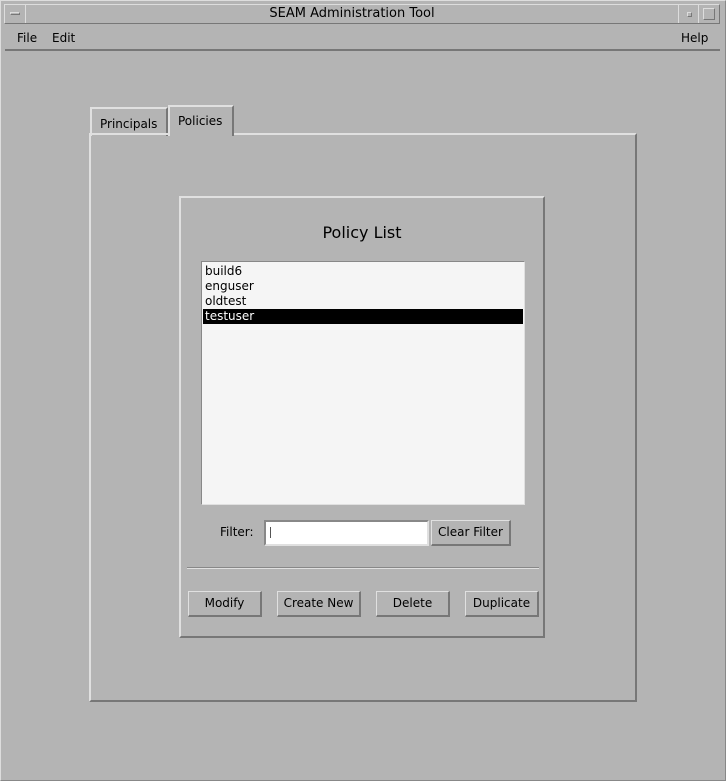  Describe the element at coordinates (413, 604) in the screenshot. I see `delete-button: Delete` at that location.